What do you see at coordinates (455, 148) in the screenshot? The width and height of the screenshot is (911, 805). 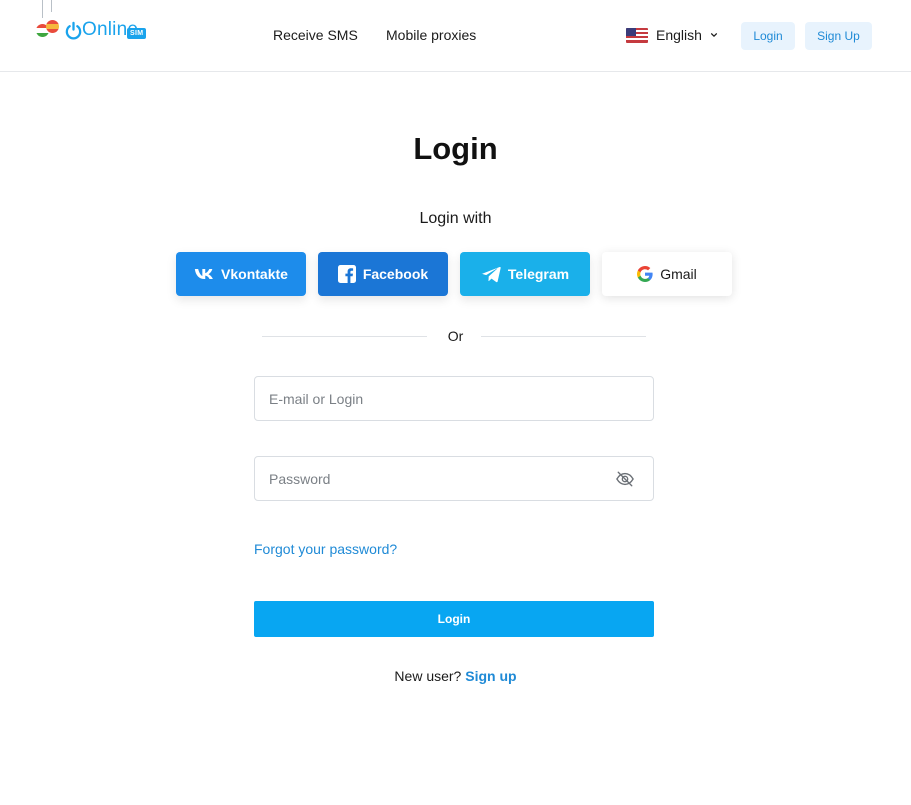 I see `page-title: Login` at bounding box center [455, 148].